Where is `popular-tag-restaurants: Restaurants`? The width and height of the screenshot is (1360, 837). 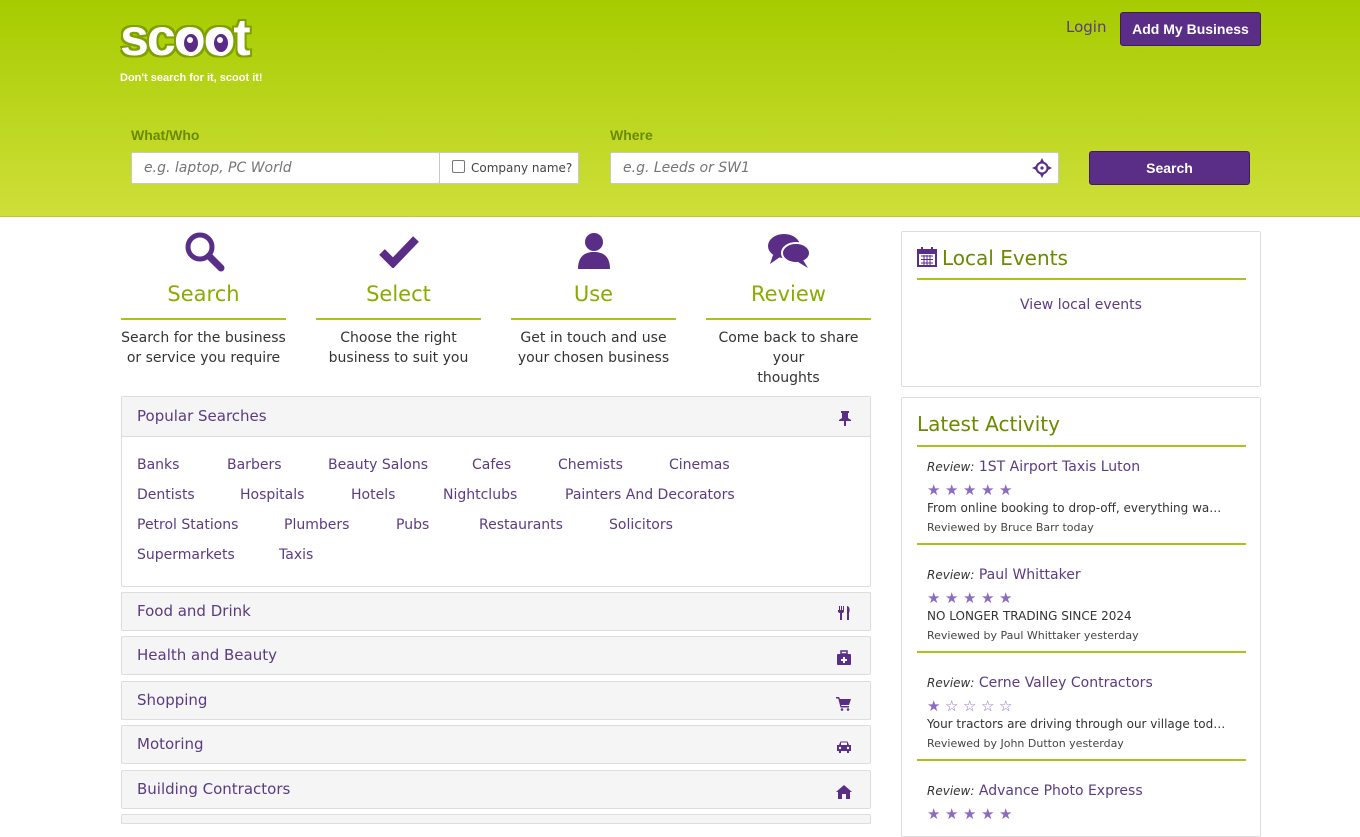 popular-tag-restaurants: Restaurants is located at coordinates (521, 525).